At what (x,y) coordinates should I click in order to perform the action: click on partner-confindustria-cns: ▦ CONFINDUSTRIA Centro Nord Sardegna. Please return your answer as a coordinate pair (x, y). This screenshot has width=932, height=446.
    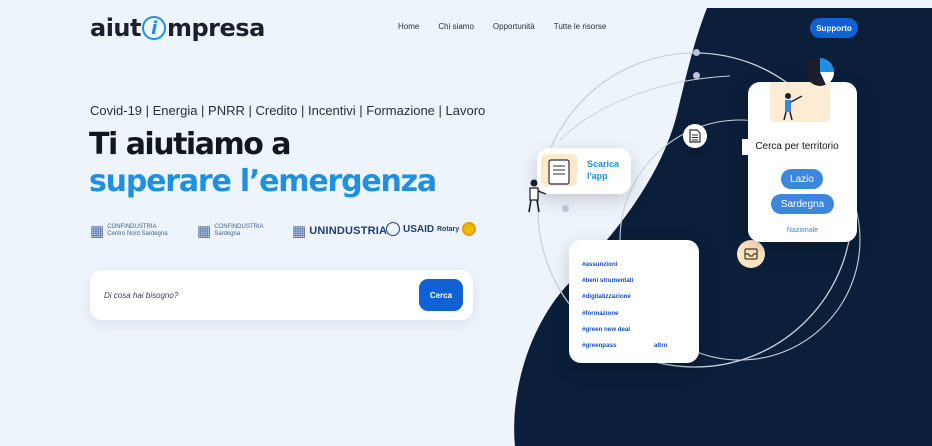
    Looking at the image, I should click on (129, 231).